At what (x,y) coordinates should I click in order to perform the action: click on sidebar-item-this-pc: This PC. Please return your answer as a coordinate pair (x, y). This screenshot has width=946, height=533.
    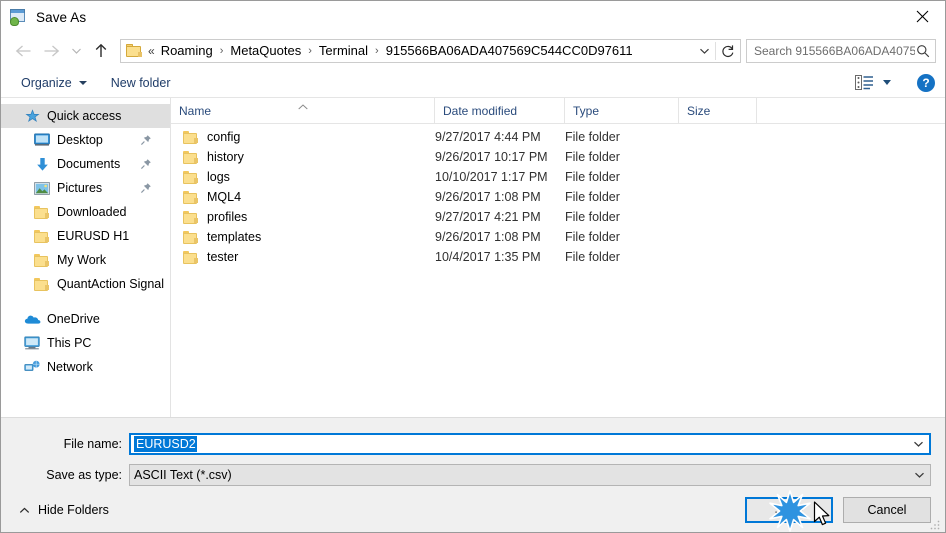
    Looking at the image, I should click on (85, 343).